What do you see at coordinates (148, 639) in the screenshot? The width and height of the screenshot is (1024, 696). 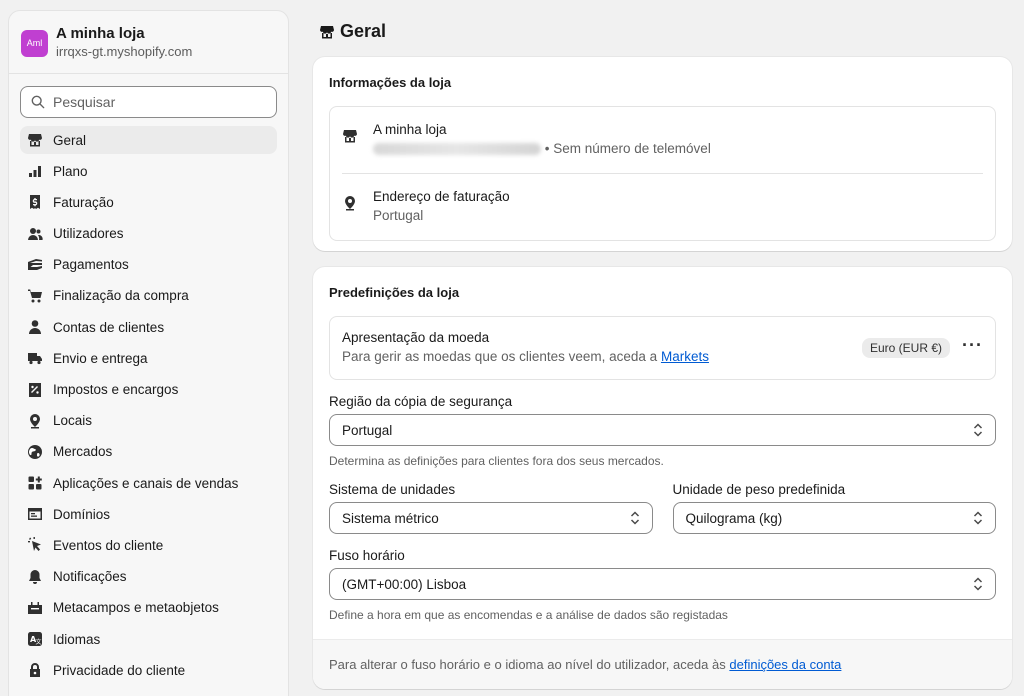 I see `nav-item-idiomas: A 文 Idiomas` at bounding box center [148, 639].